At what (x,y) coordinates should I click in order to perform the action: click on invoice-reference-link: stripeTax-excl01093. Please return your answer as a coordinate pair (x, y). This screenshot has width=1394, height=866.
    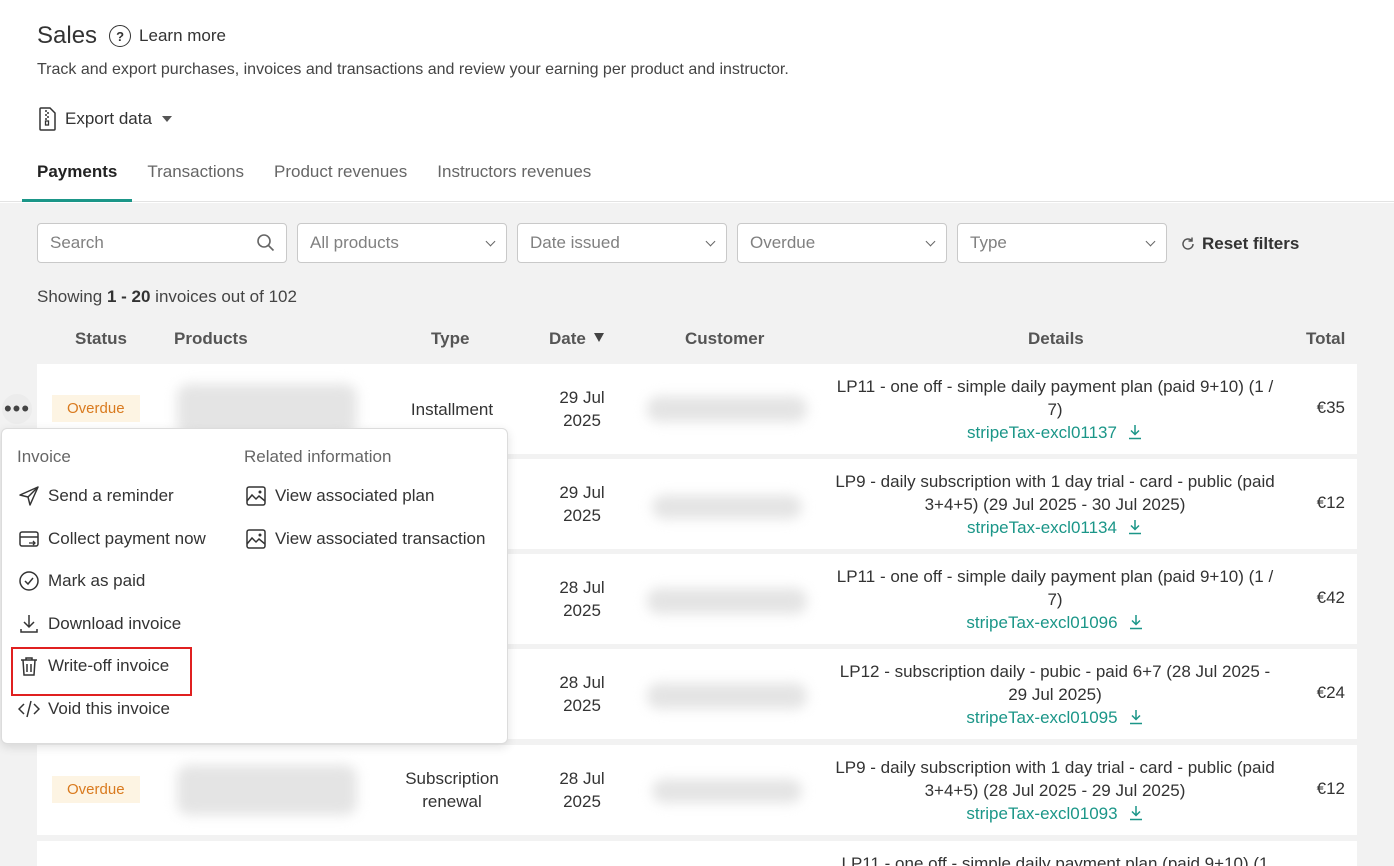
    Looking at the image, I should click on (1041, 813).